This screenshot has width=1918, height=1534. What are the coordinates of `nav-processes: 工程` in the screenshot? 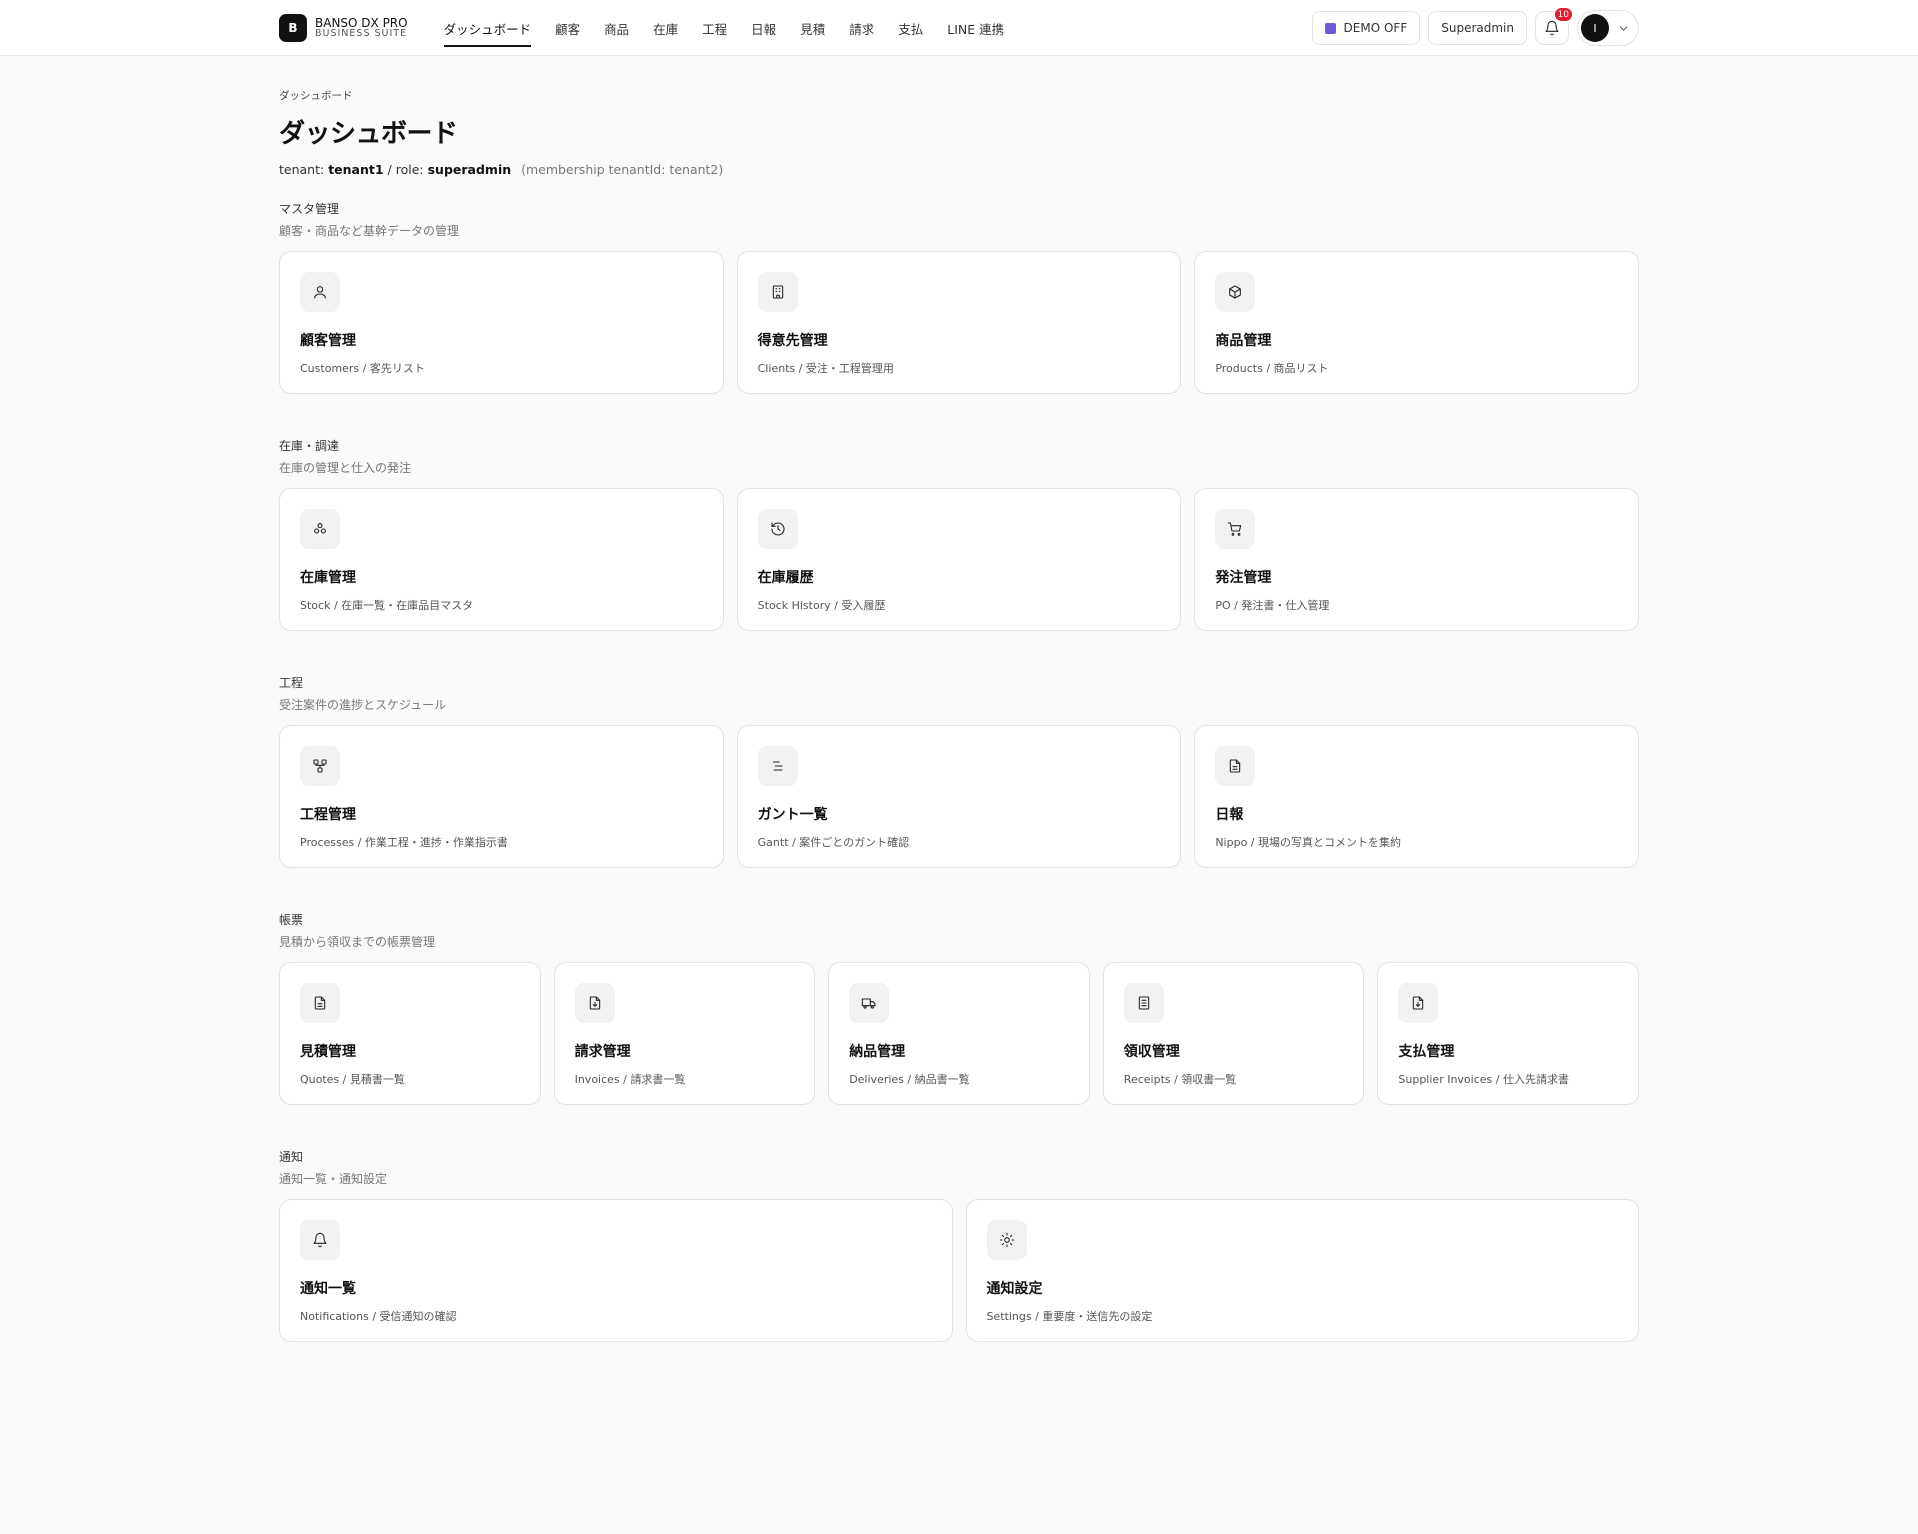 It's located at (714, 28).